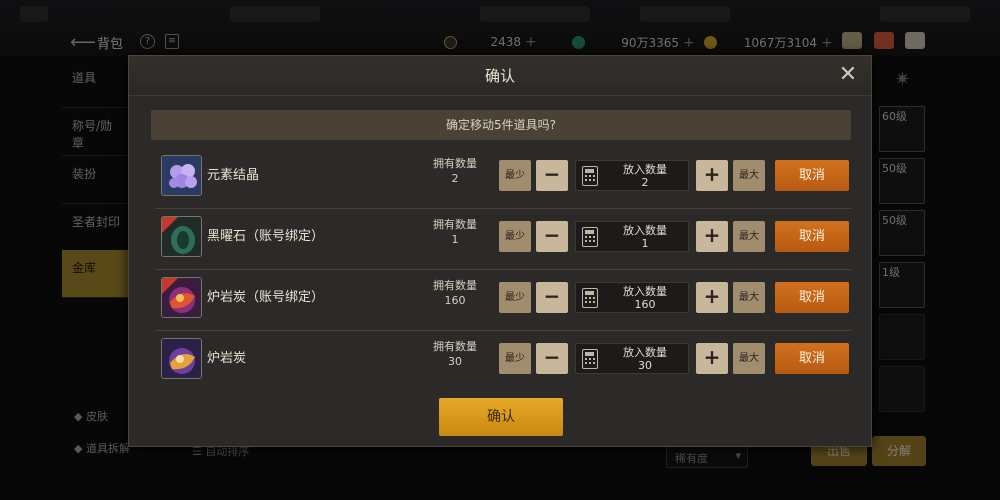  Describe the element at coordinates (501, 125) in the screenshot. I see `confirm-prompt: 确定移动5件道具吗?` at that location.